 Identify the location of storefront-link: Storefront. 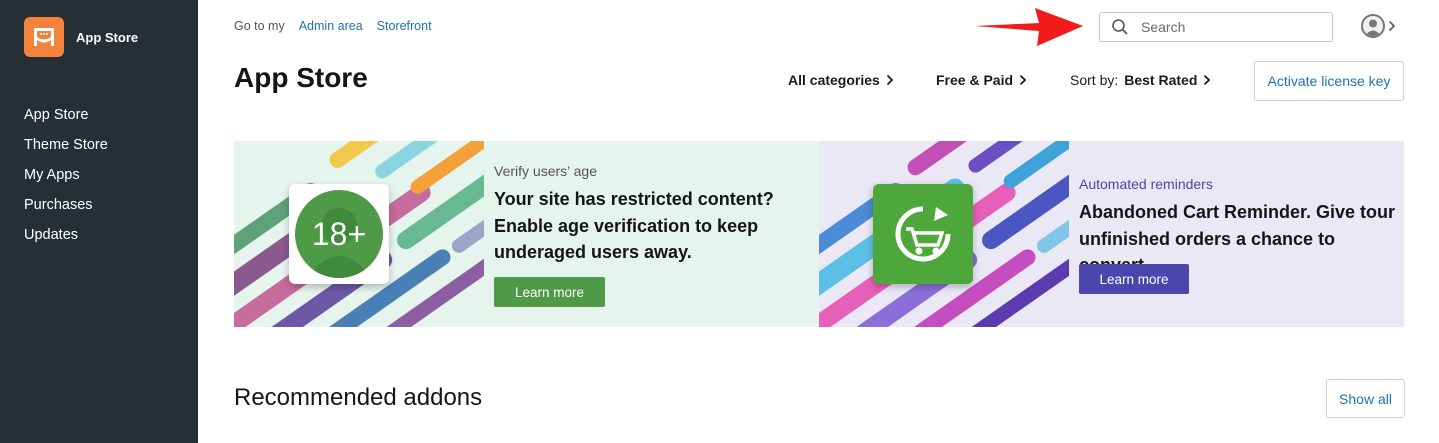
(404, 26).